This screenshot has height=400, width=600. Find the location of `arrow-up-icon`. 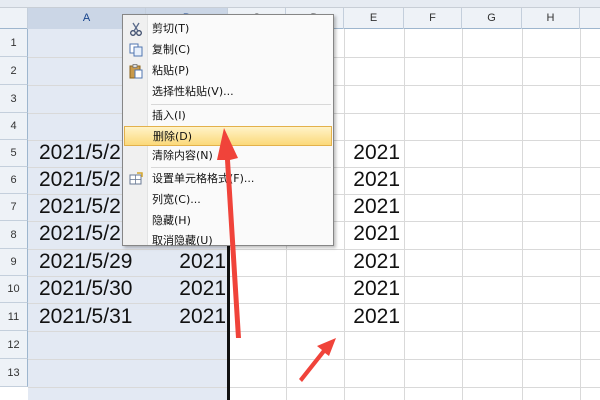

arrow-up-icon is located at coordinates (229, 233).